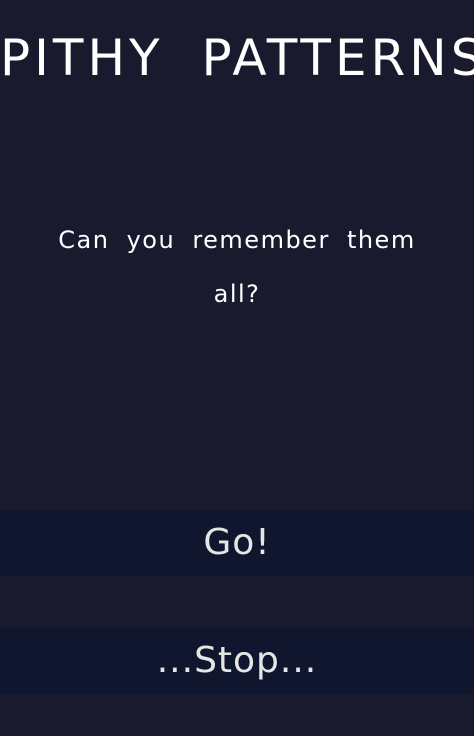 This screenshot has width=474, height=736. Describe the element at coordinates (237, 543) in the screenshot. I see `go-button: Go!` at that location.